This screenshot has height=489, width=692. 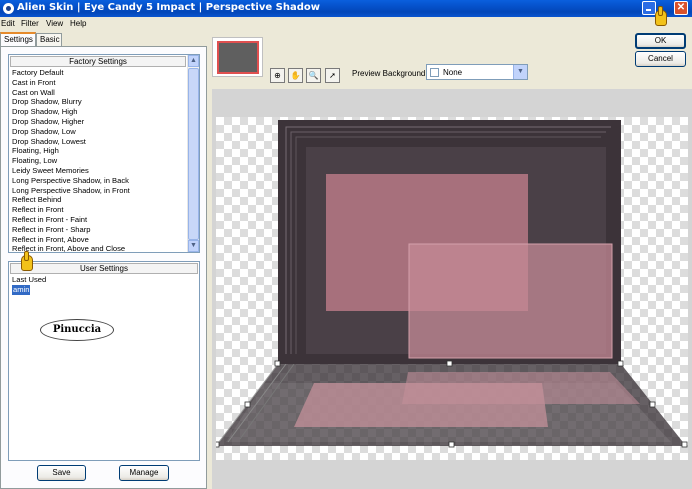 What do you see at coordinates (105, 102) in the screenshot?
I see `list-item: Drop Shadow, Blurry` at bounding box center [105, 102].